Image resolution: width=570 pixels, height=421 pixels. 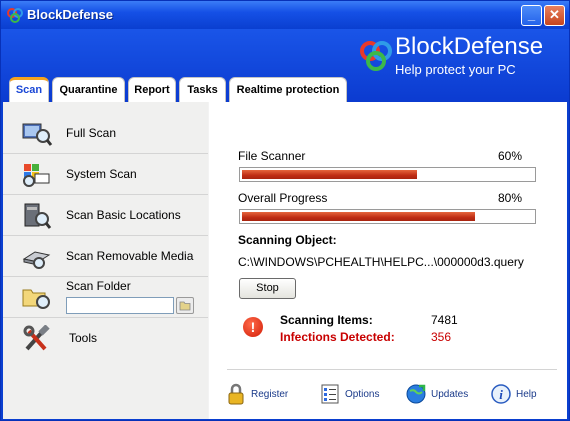 I want to click on alert-icon: !, so click(x=253, y=327).